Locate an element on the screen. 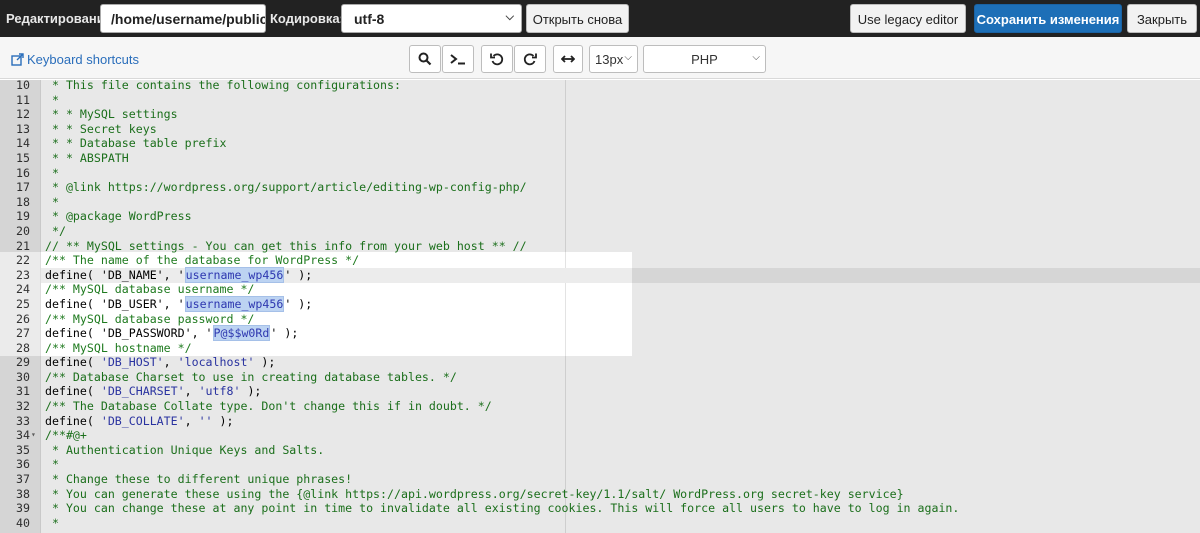  line-number: 38 is located at coordinates (23, 493).